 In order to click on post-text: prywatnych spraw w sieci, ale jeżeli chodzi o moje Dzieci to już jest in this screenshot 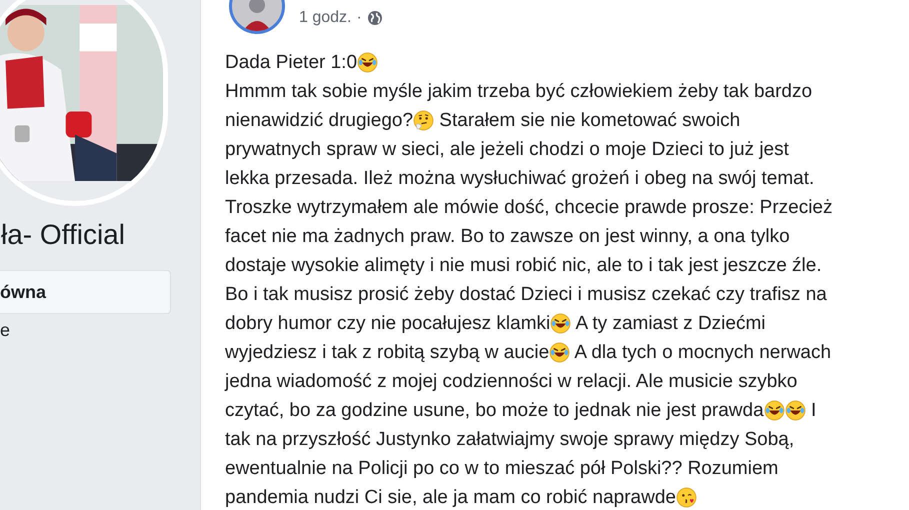, I will do `click(507, 150)`.